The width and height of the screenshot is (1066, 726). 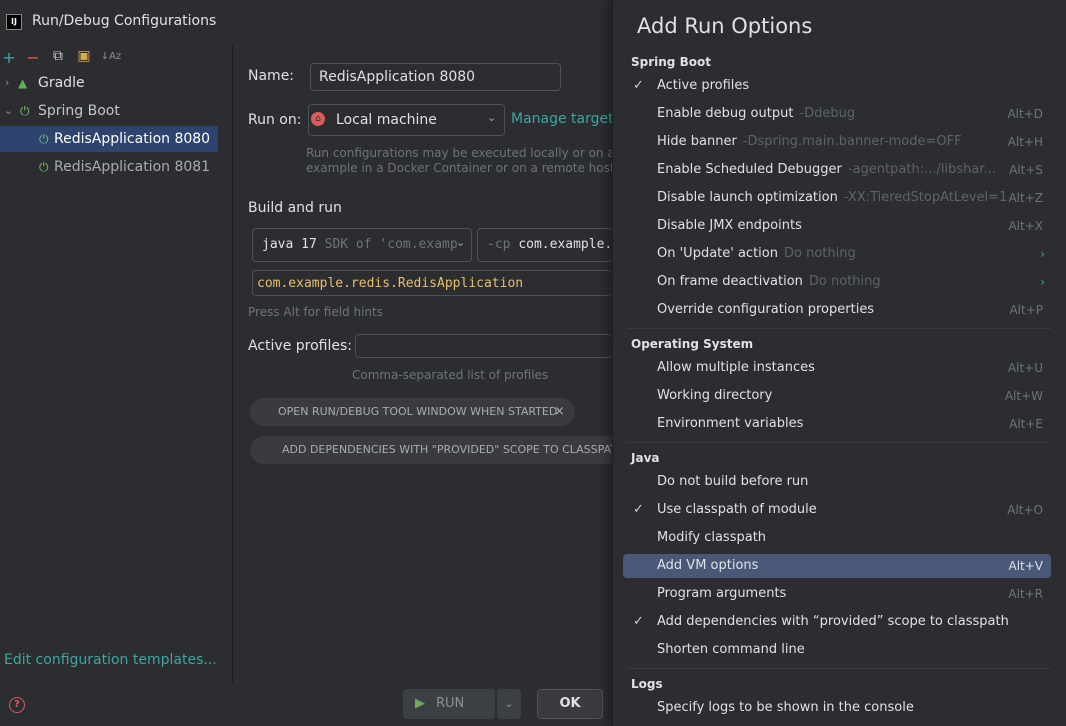 I want to click on option-program-arguments: Program arguments Alt+R, so click(x=837, y=594).